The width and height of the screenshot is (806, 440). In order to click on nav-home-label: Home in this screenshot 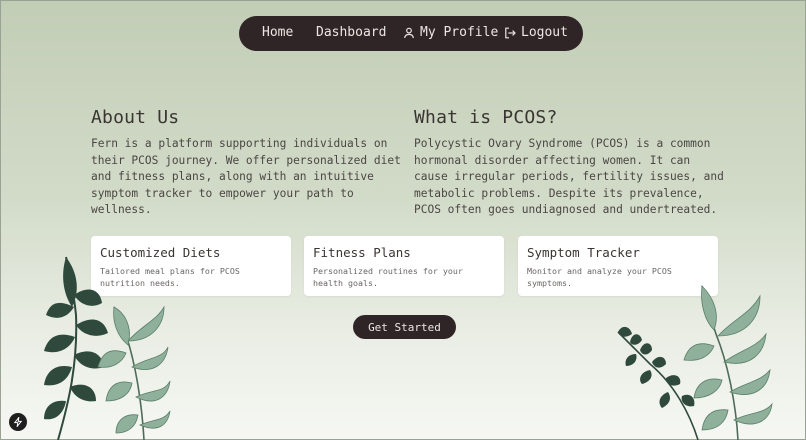, I will do `click(278, 32)`.